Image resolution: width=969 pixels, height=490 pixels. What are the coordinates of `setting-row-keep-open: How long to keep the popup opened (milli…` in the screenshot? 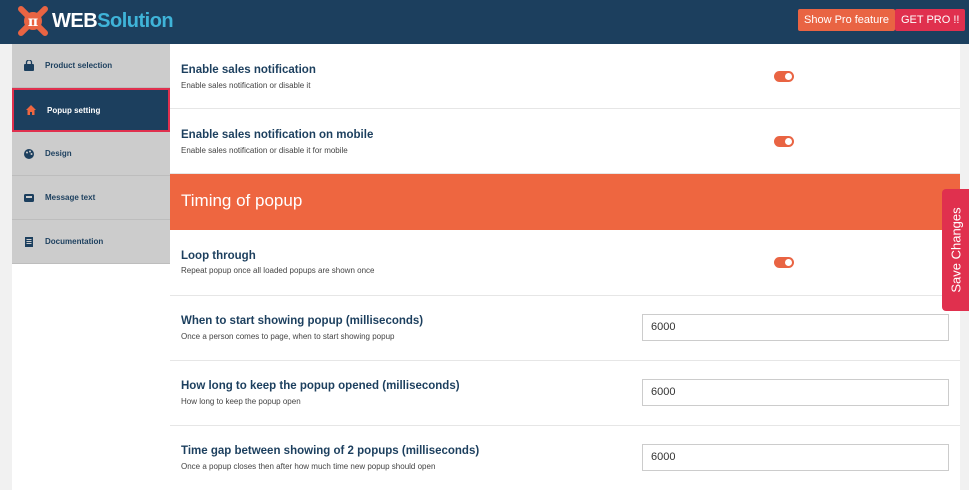 It's located at (565, 393).